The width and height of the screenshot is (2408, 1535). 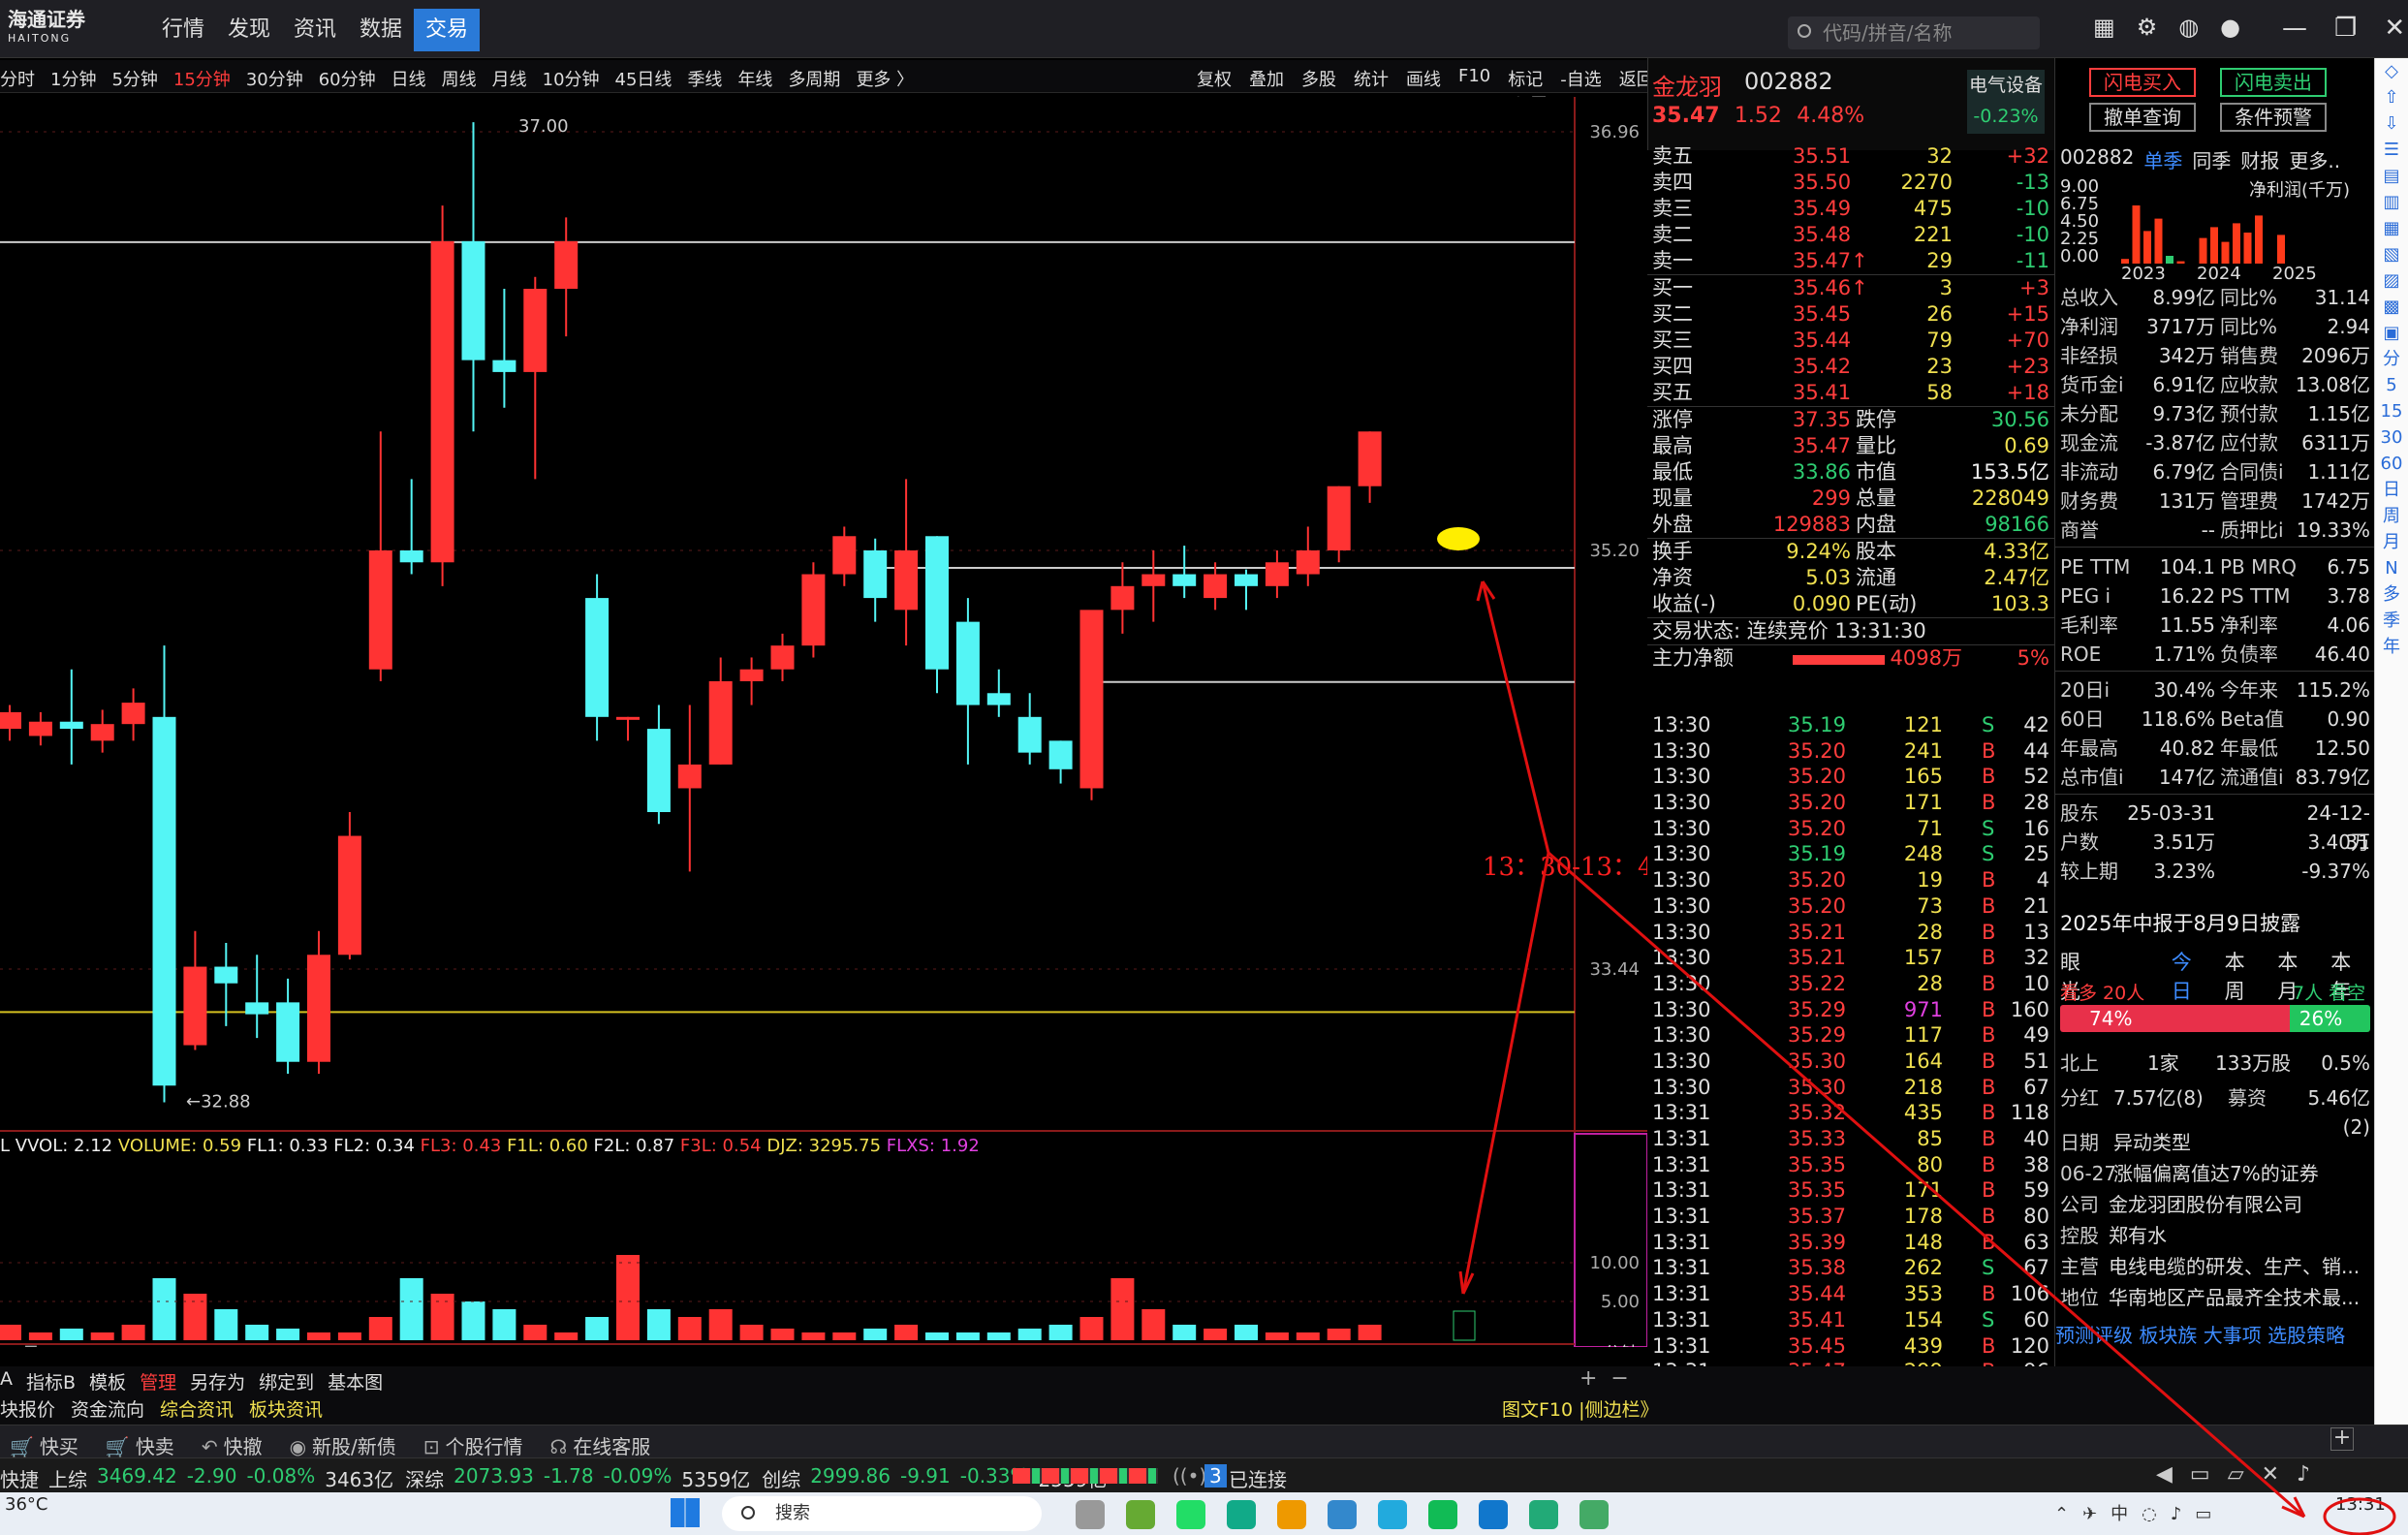 What do you see at coordinates (348, 78) in the screenshot?
I see `period-tab-5: 60分钟` at bounding box center [348, 78].